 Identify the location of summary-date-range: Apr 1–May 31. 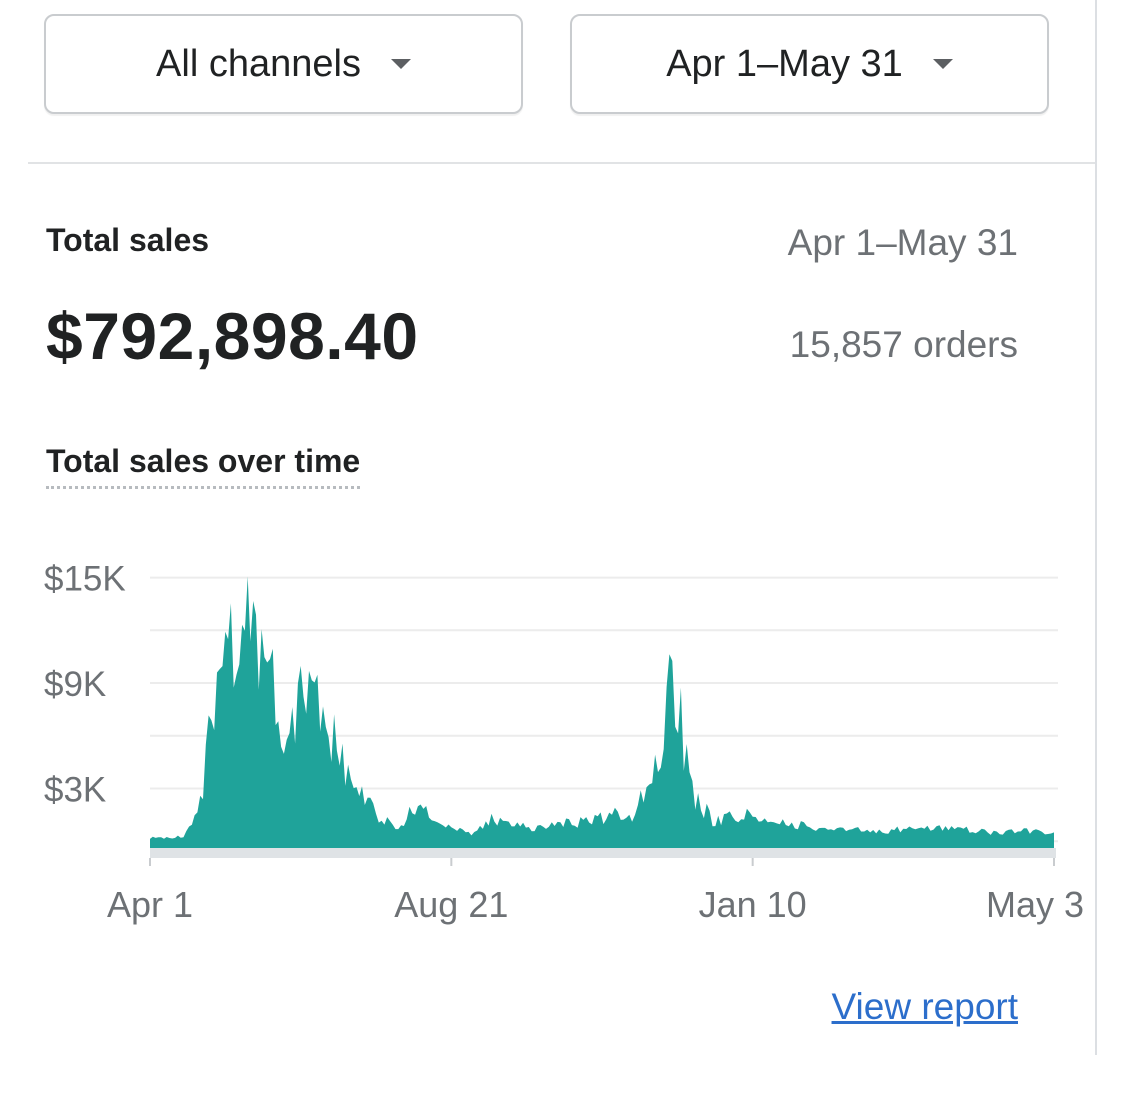
(902, 242).